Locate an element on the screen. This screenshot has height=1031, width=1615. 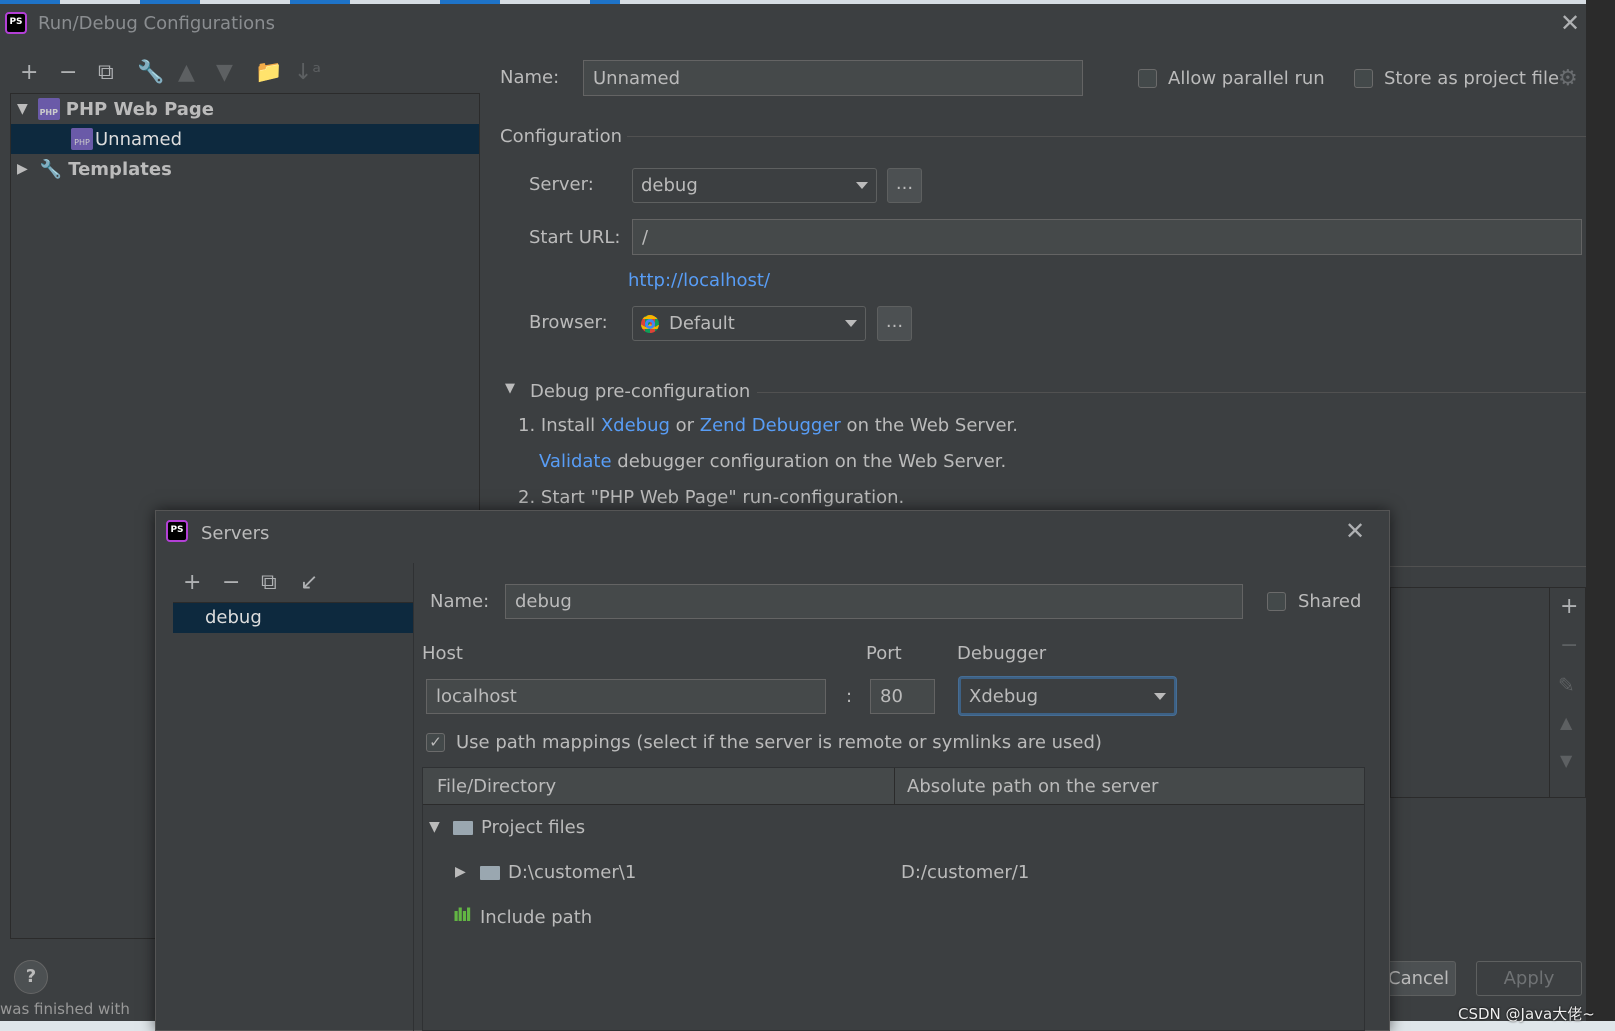
dialog-title: Run/Debug Configurations is located at coordinates (156, 23).